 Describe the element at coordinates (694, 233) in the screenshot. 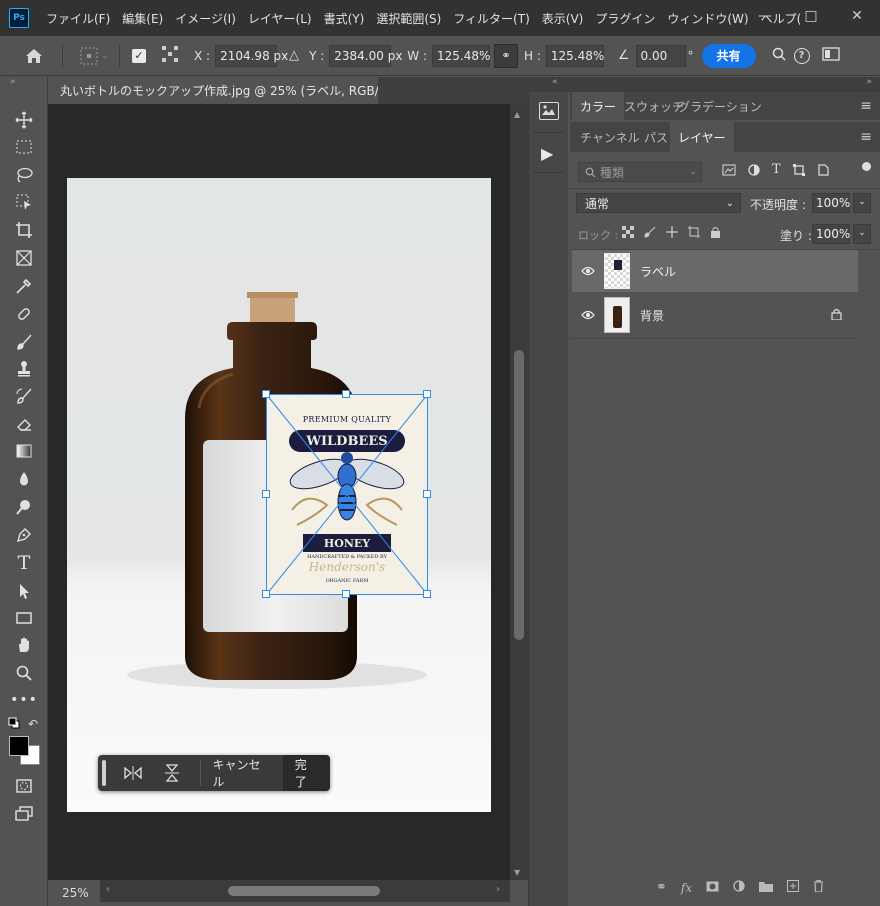

I see `lock-artboard-icon` at that location.